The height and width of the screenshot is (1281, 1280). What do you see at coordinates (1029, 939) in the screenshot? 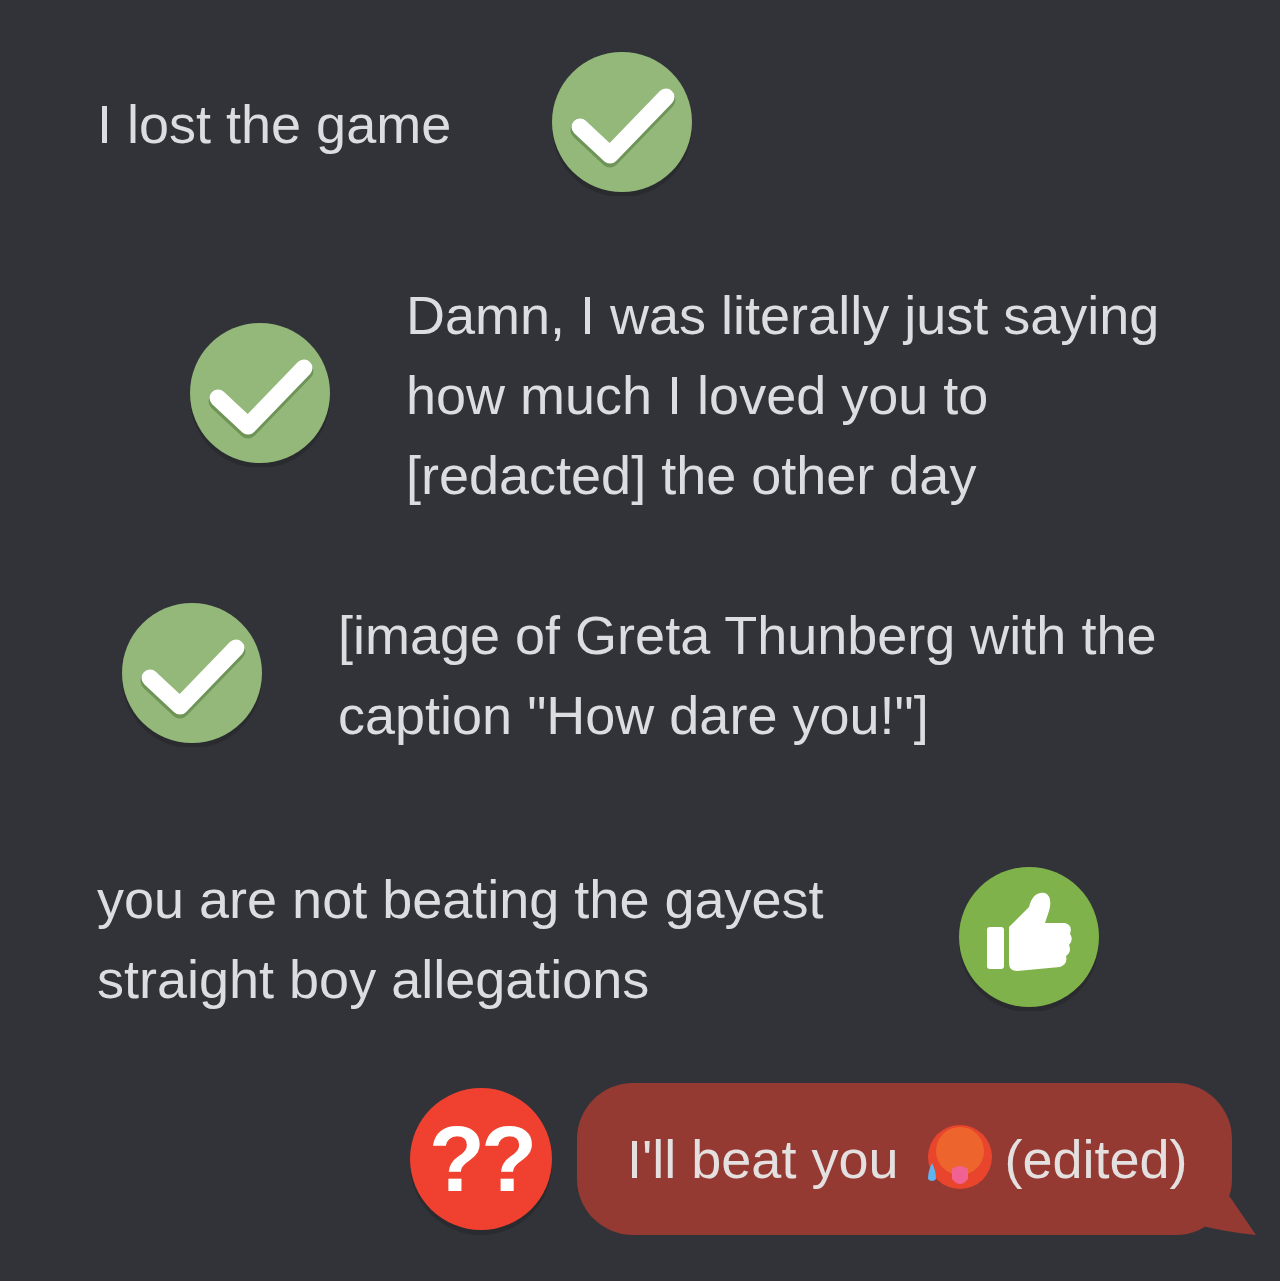
I see `thumbs-up-icon` at bounding box center [1029, 939].